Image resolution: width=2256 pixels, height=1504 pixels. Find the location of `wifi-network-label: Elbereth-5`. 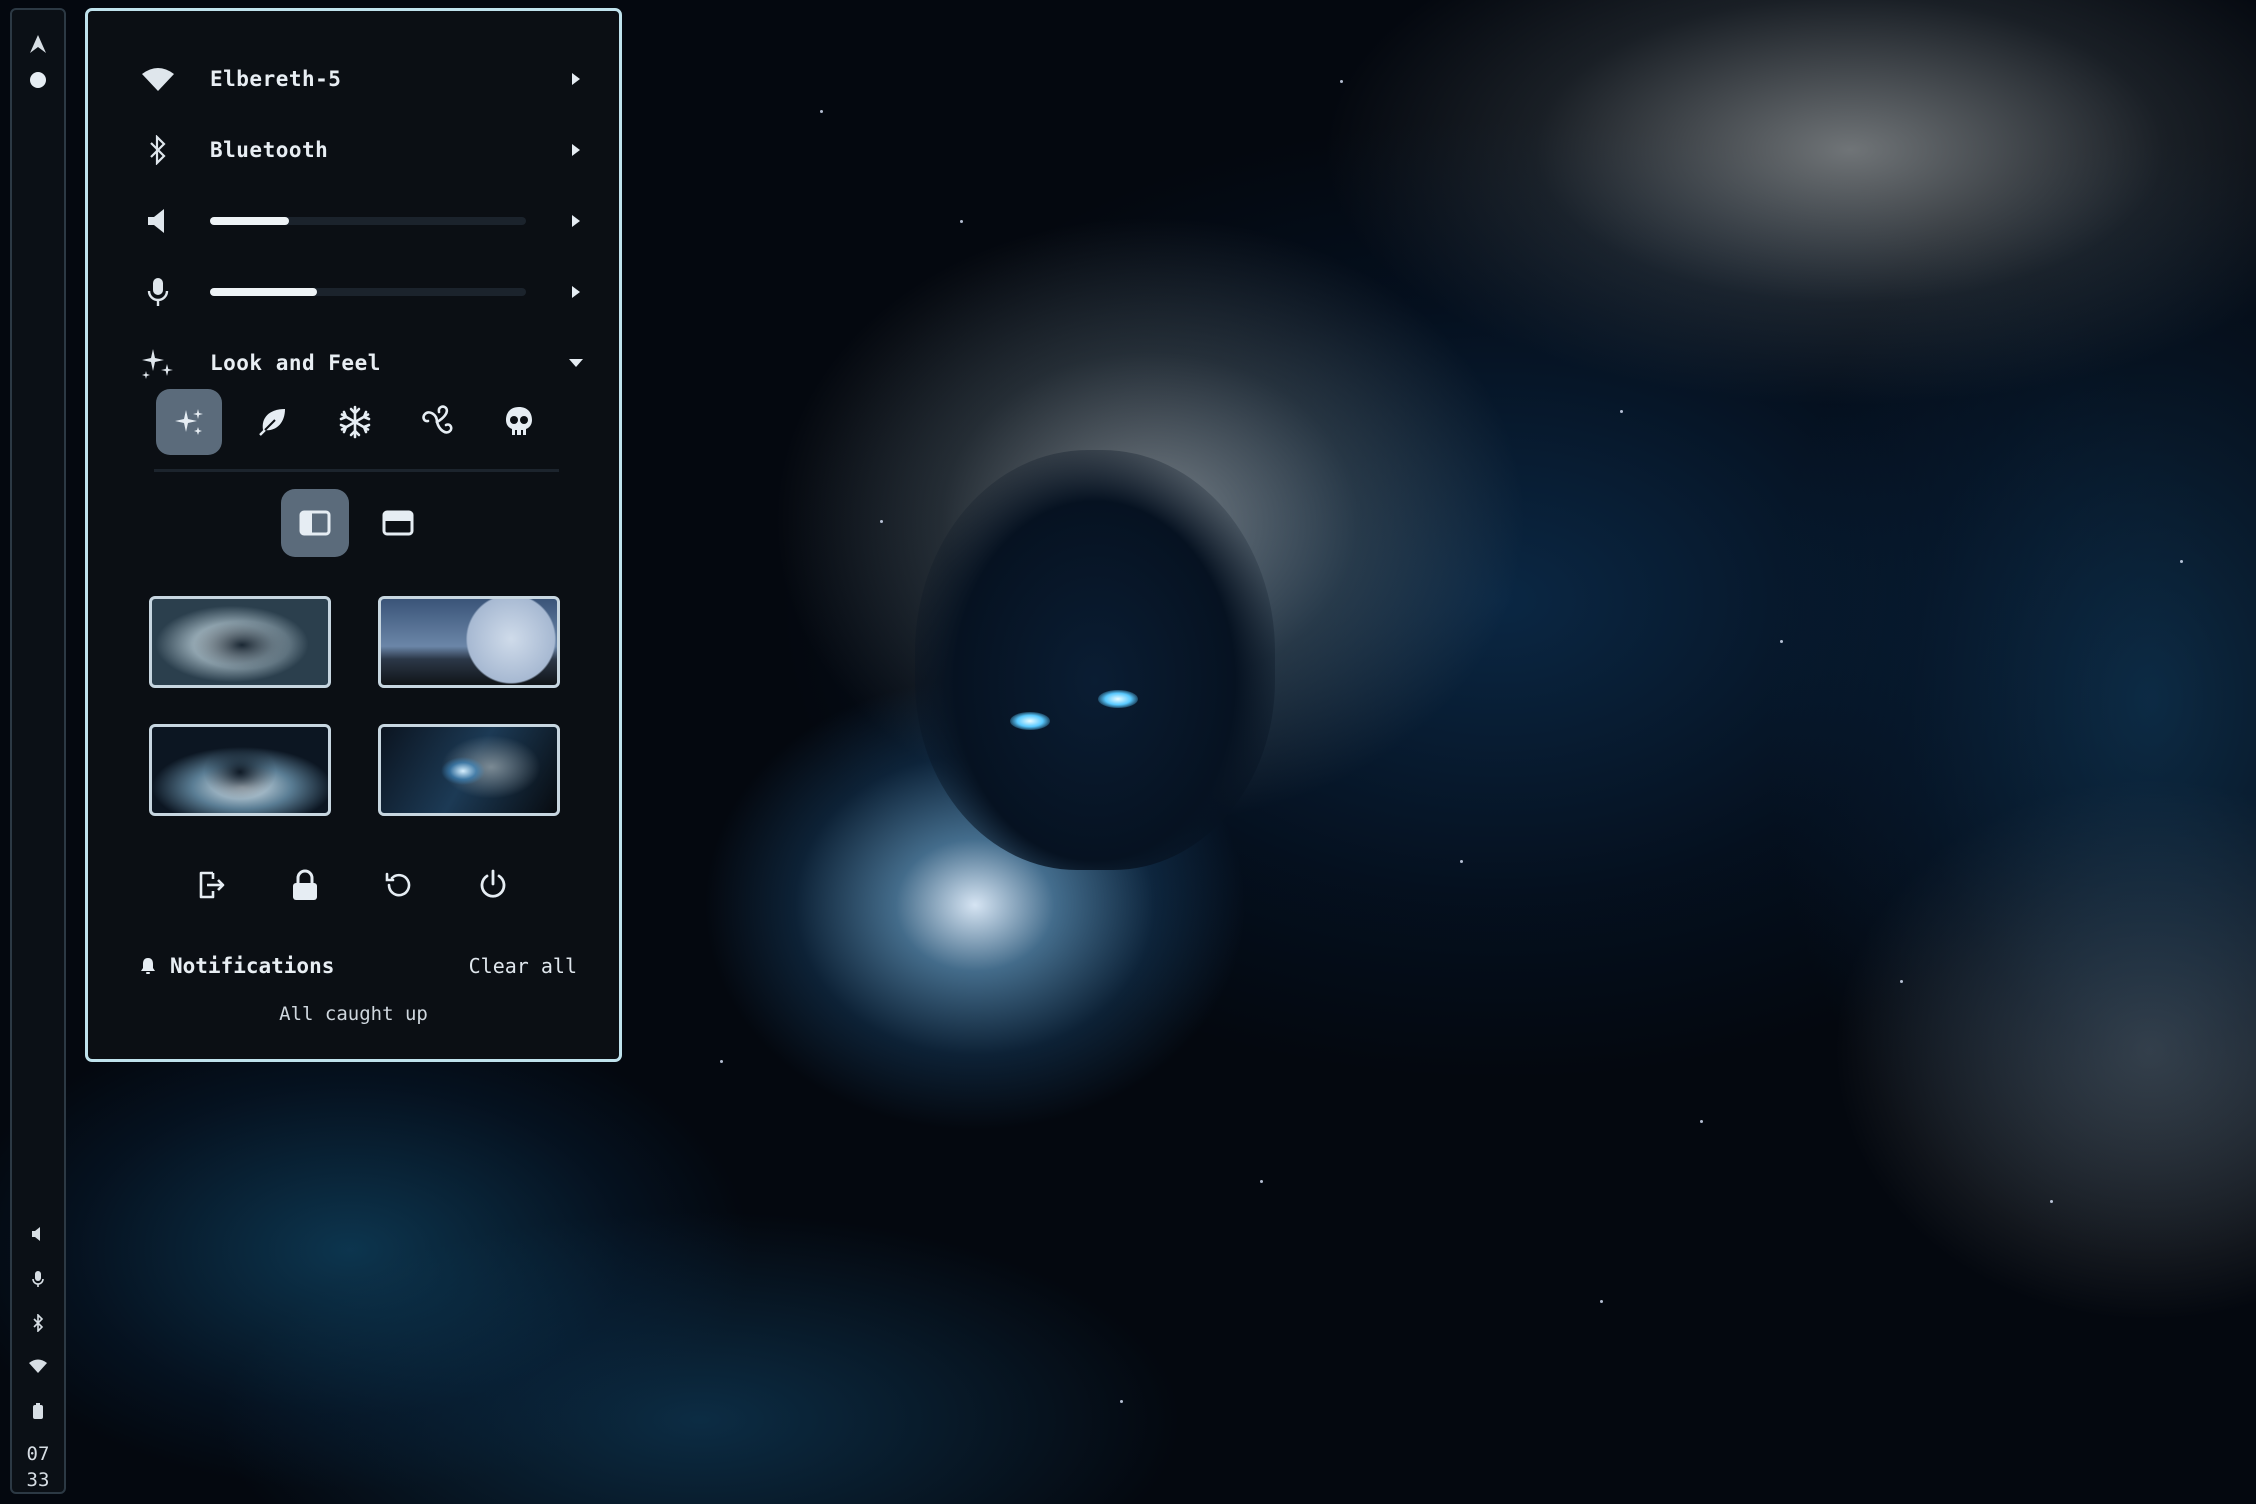

wifi-network-label: Elbereth-5 is located at coordinates (276, 79).